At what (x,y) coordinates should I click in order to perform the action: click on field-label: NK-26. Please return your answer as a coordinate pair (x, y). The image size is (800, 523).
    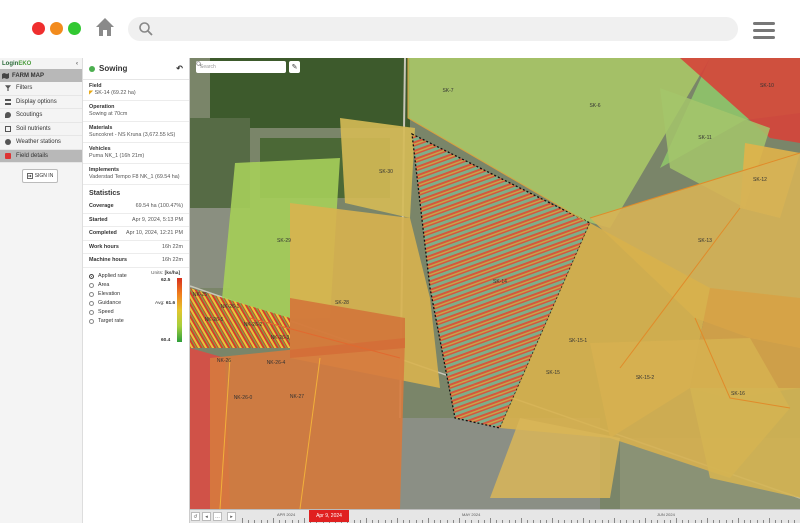
    Looking at the image, I should click on (224, 361).